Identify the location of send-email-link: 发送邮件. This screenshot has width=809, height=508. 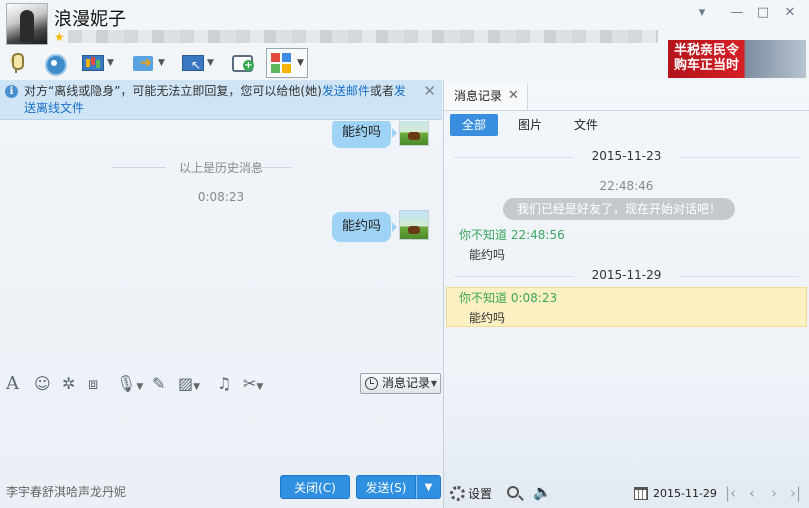
(346, 91).